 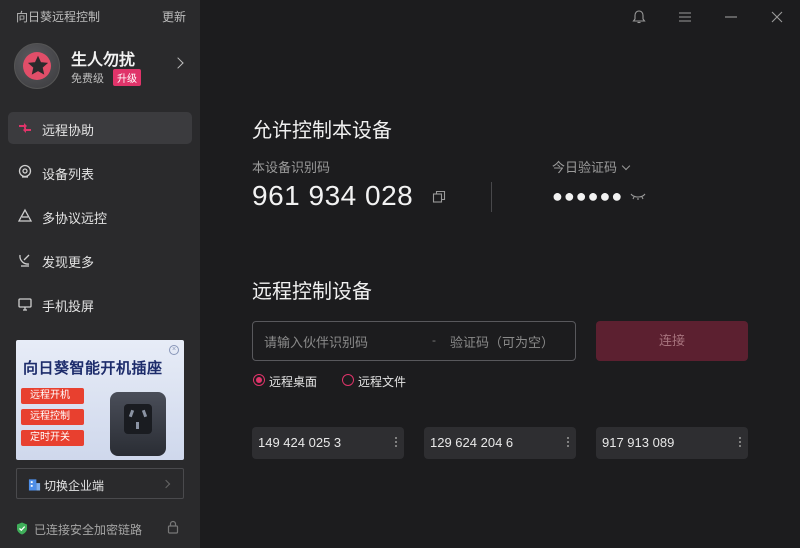 I want to click on device-id: 961 934 028, so click(x=333, y=195).